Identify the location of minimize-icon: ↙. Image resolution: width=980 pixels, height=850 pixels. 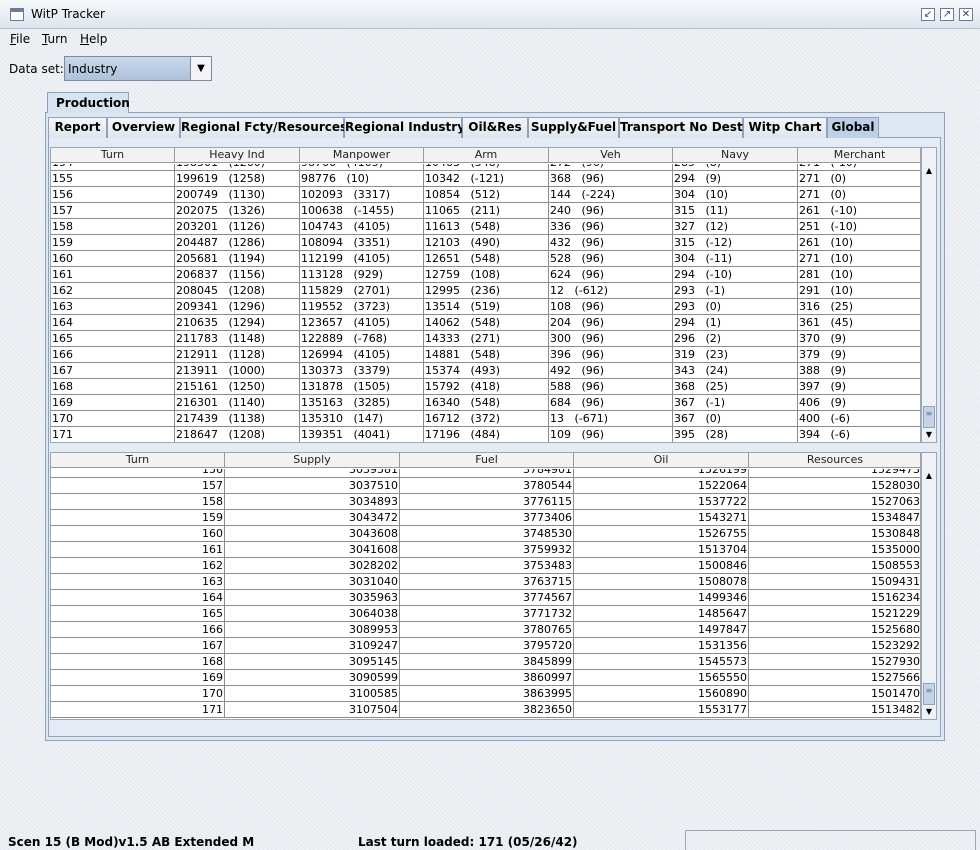
(928, 14).